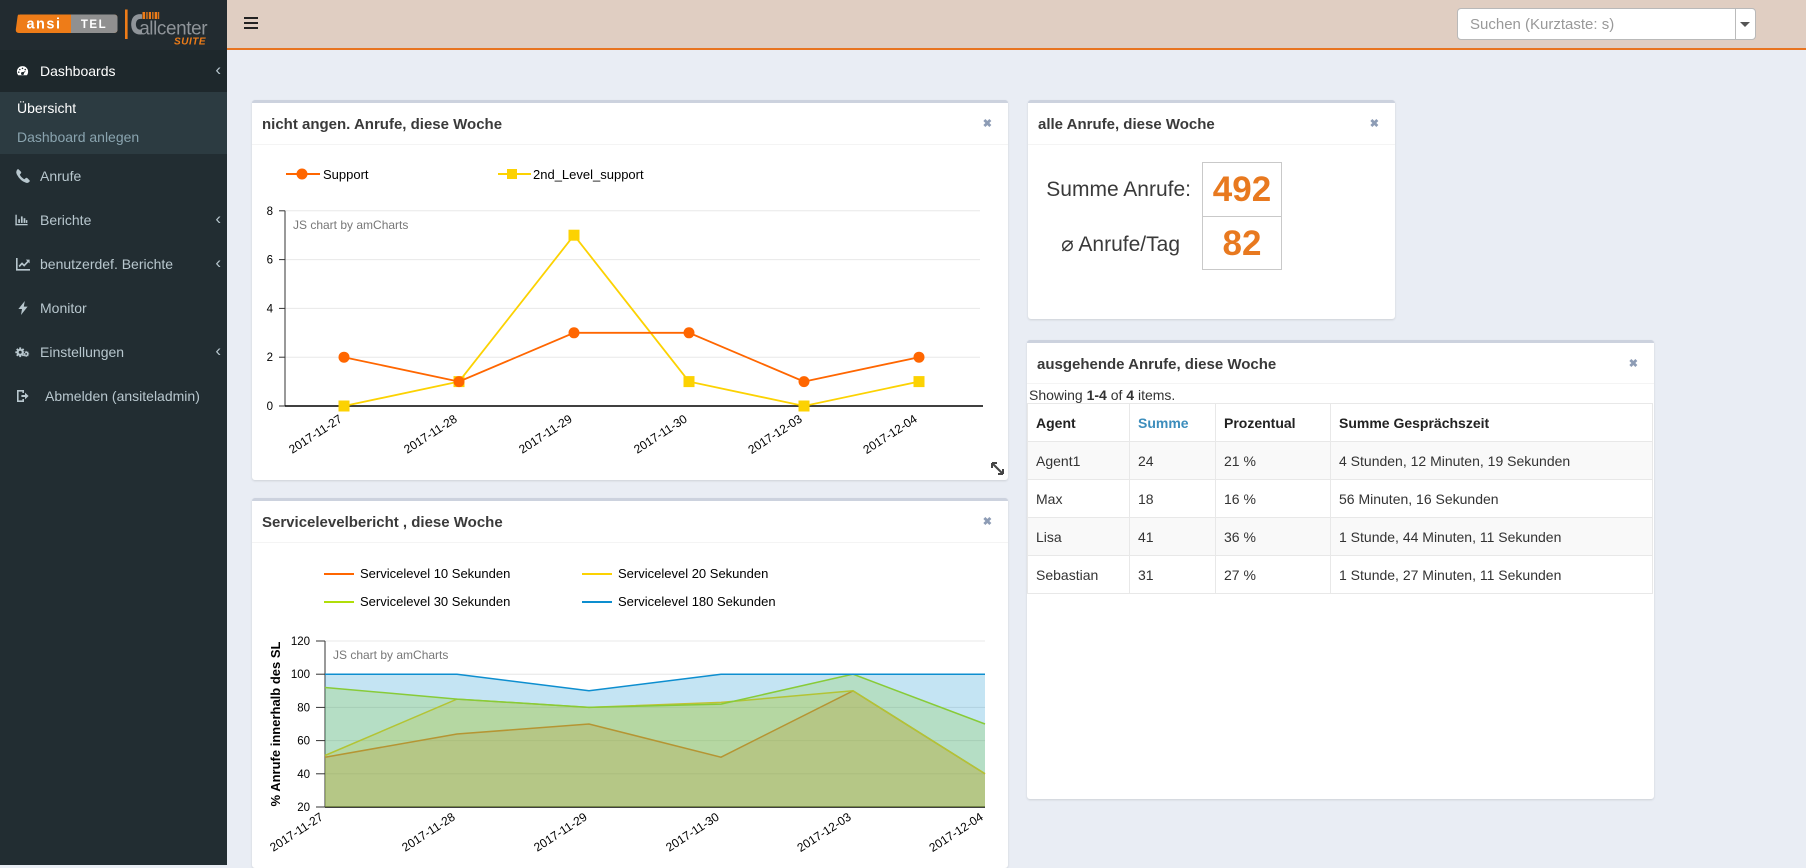 The height and width of the screenshot is (868, 1806). Describe the element at coordinates (300, 675) in the screenshot. I see `svg-text: 100` at that location.